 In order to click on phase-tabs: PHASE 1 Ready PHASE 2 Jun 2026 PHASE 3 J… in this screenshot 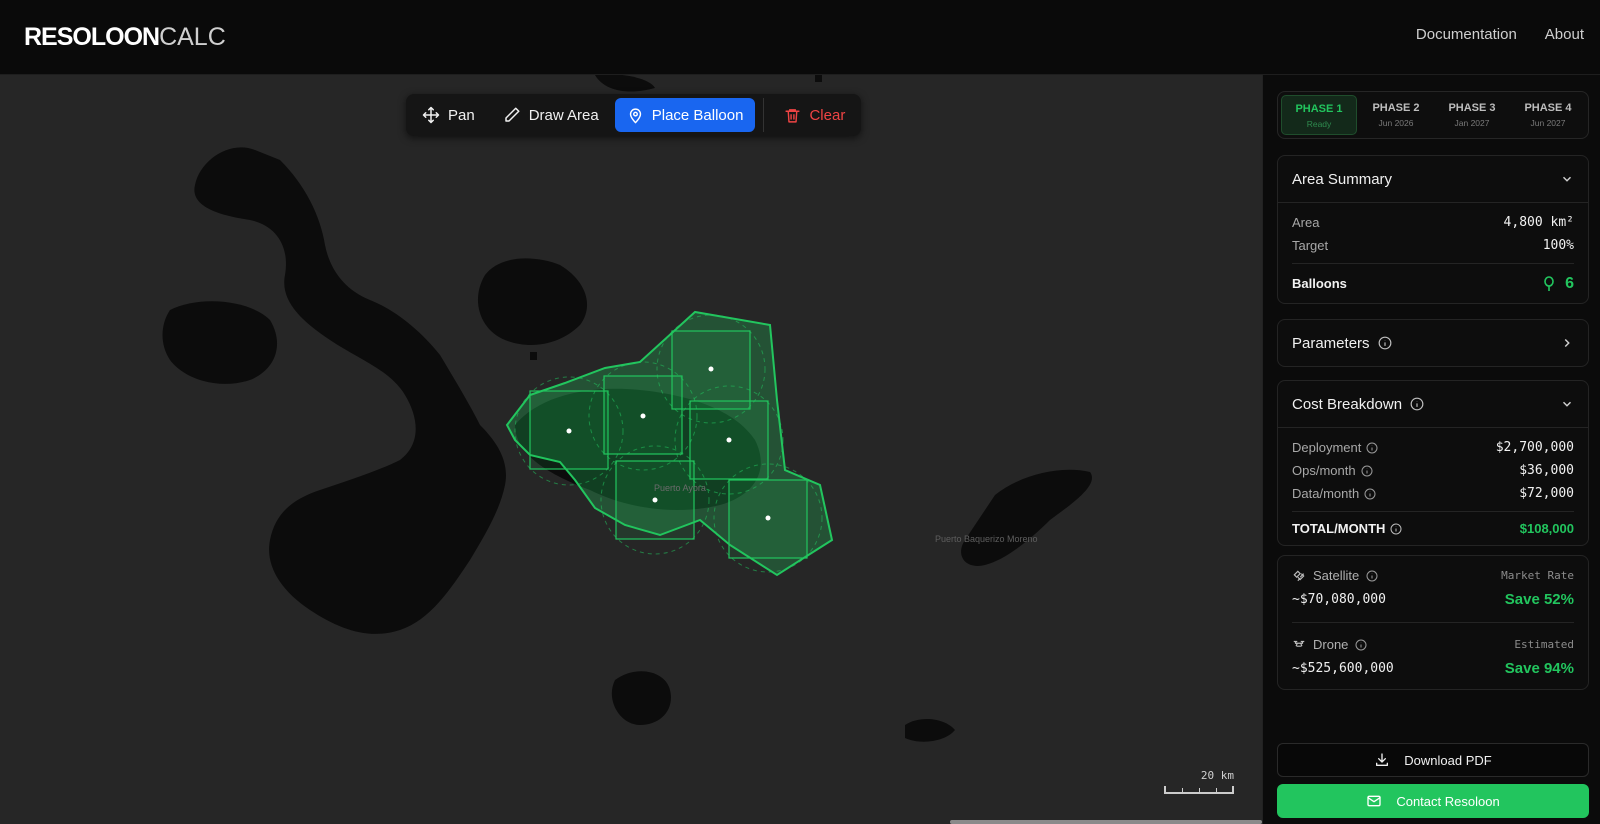, I will do `click(1433, 115)`.